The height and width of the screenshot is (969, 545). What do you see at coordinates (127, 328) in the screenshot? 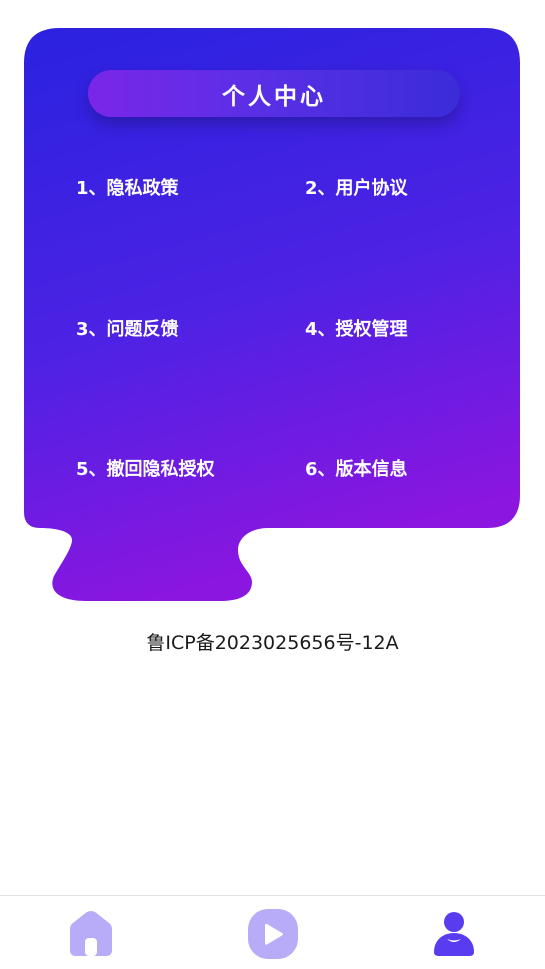
I see `menu-item-feedback: 3、问题反馈` at bounding box center [127, 328].